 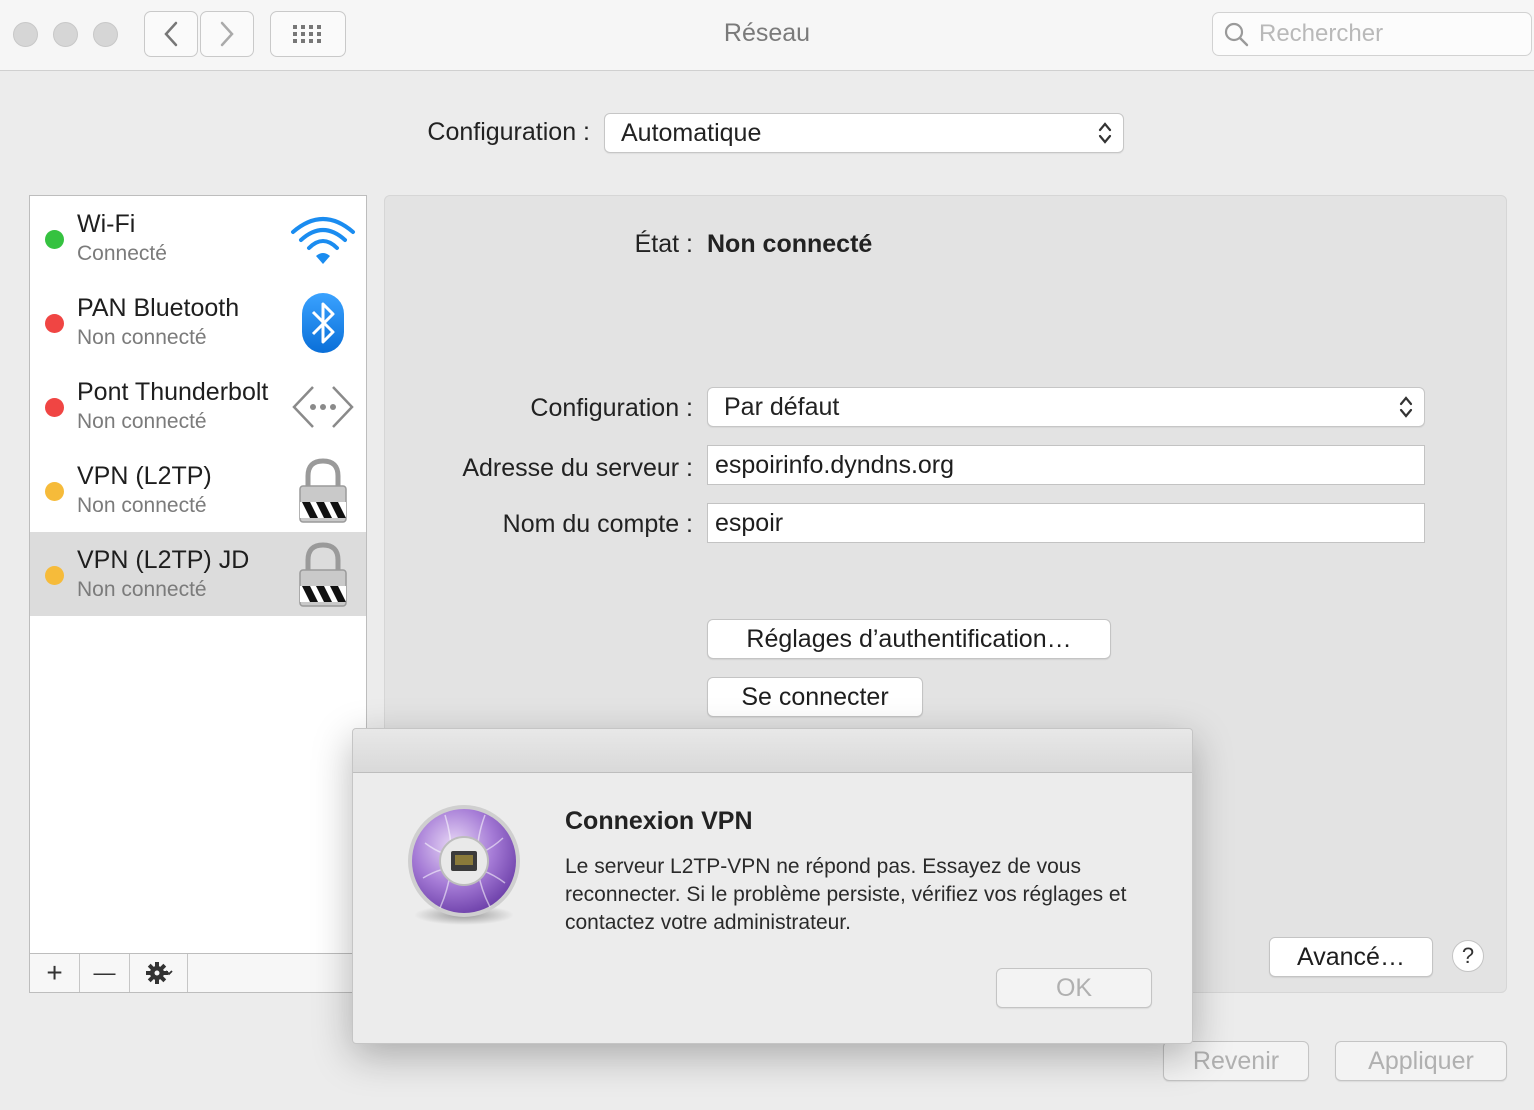 I want to click on service-name: VPN (L2TP) JD, so click(x=163, y=560).